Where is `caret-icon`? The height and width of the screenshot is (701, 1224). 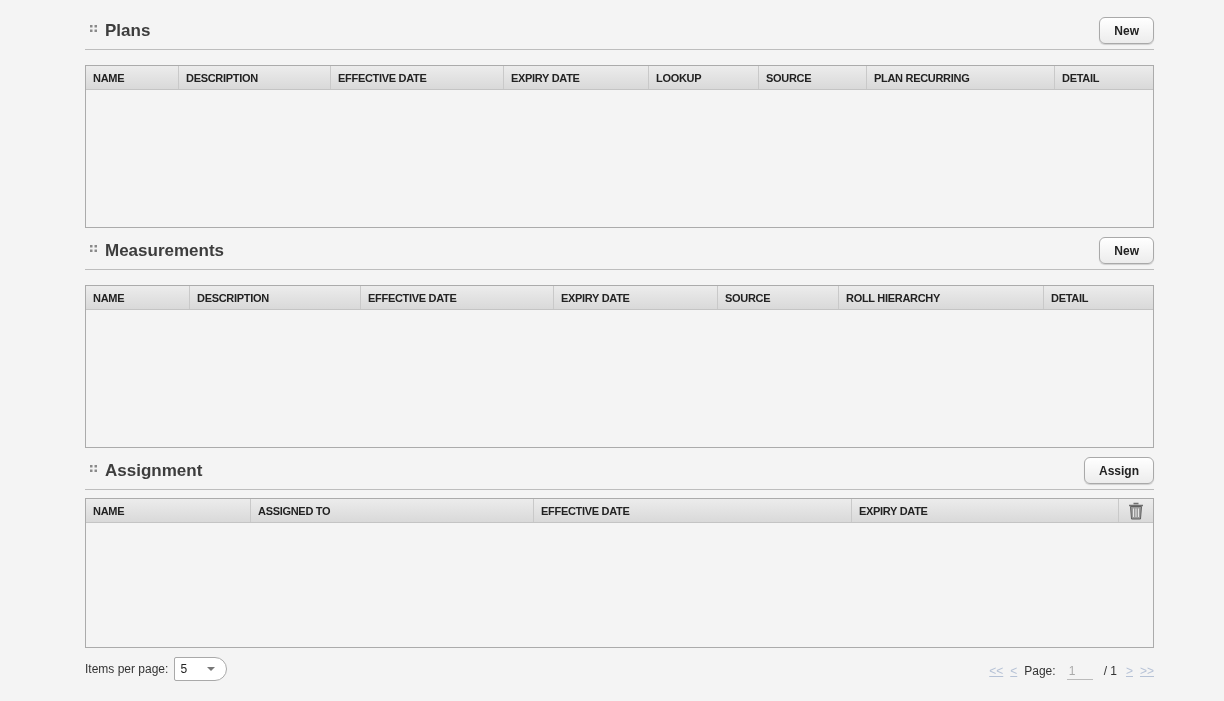 caret-icon is located at coordinates (211, 669).